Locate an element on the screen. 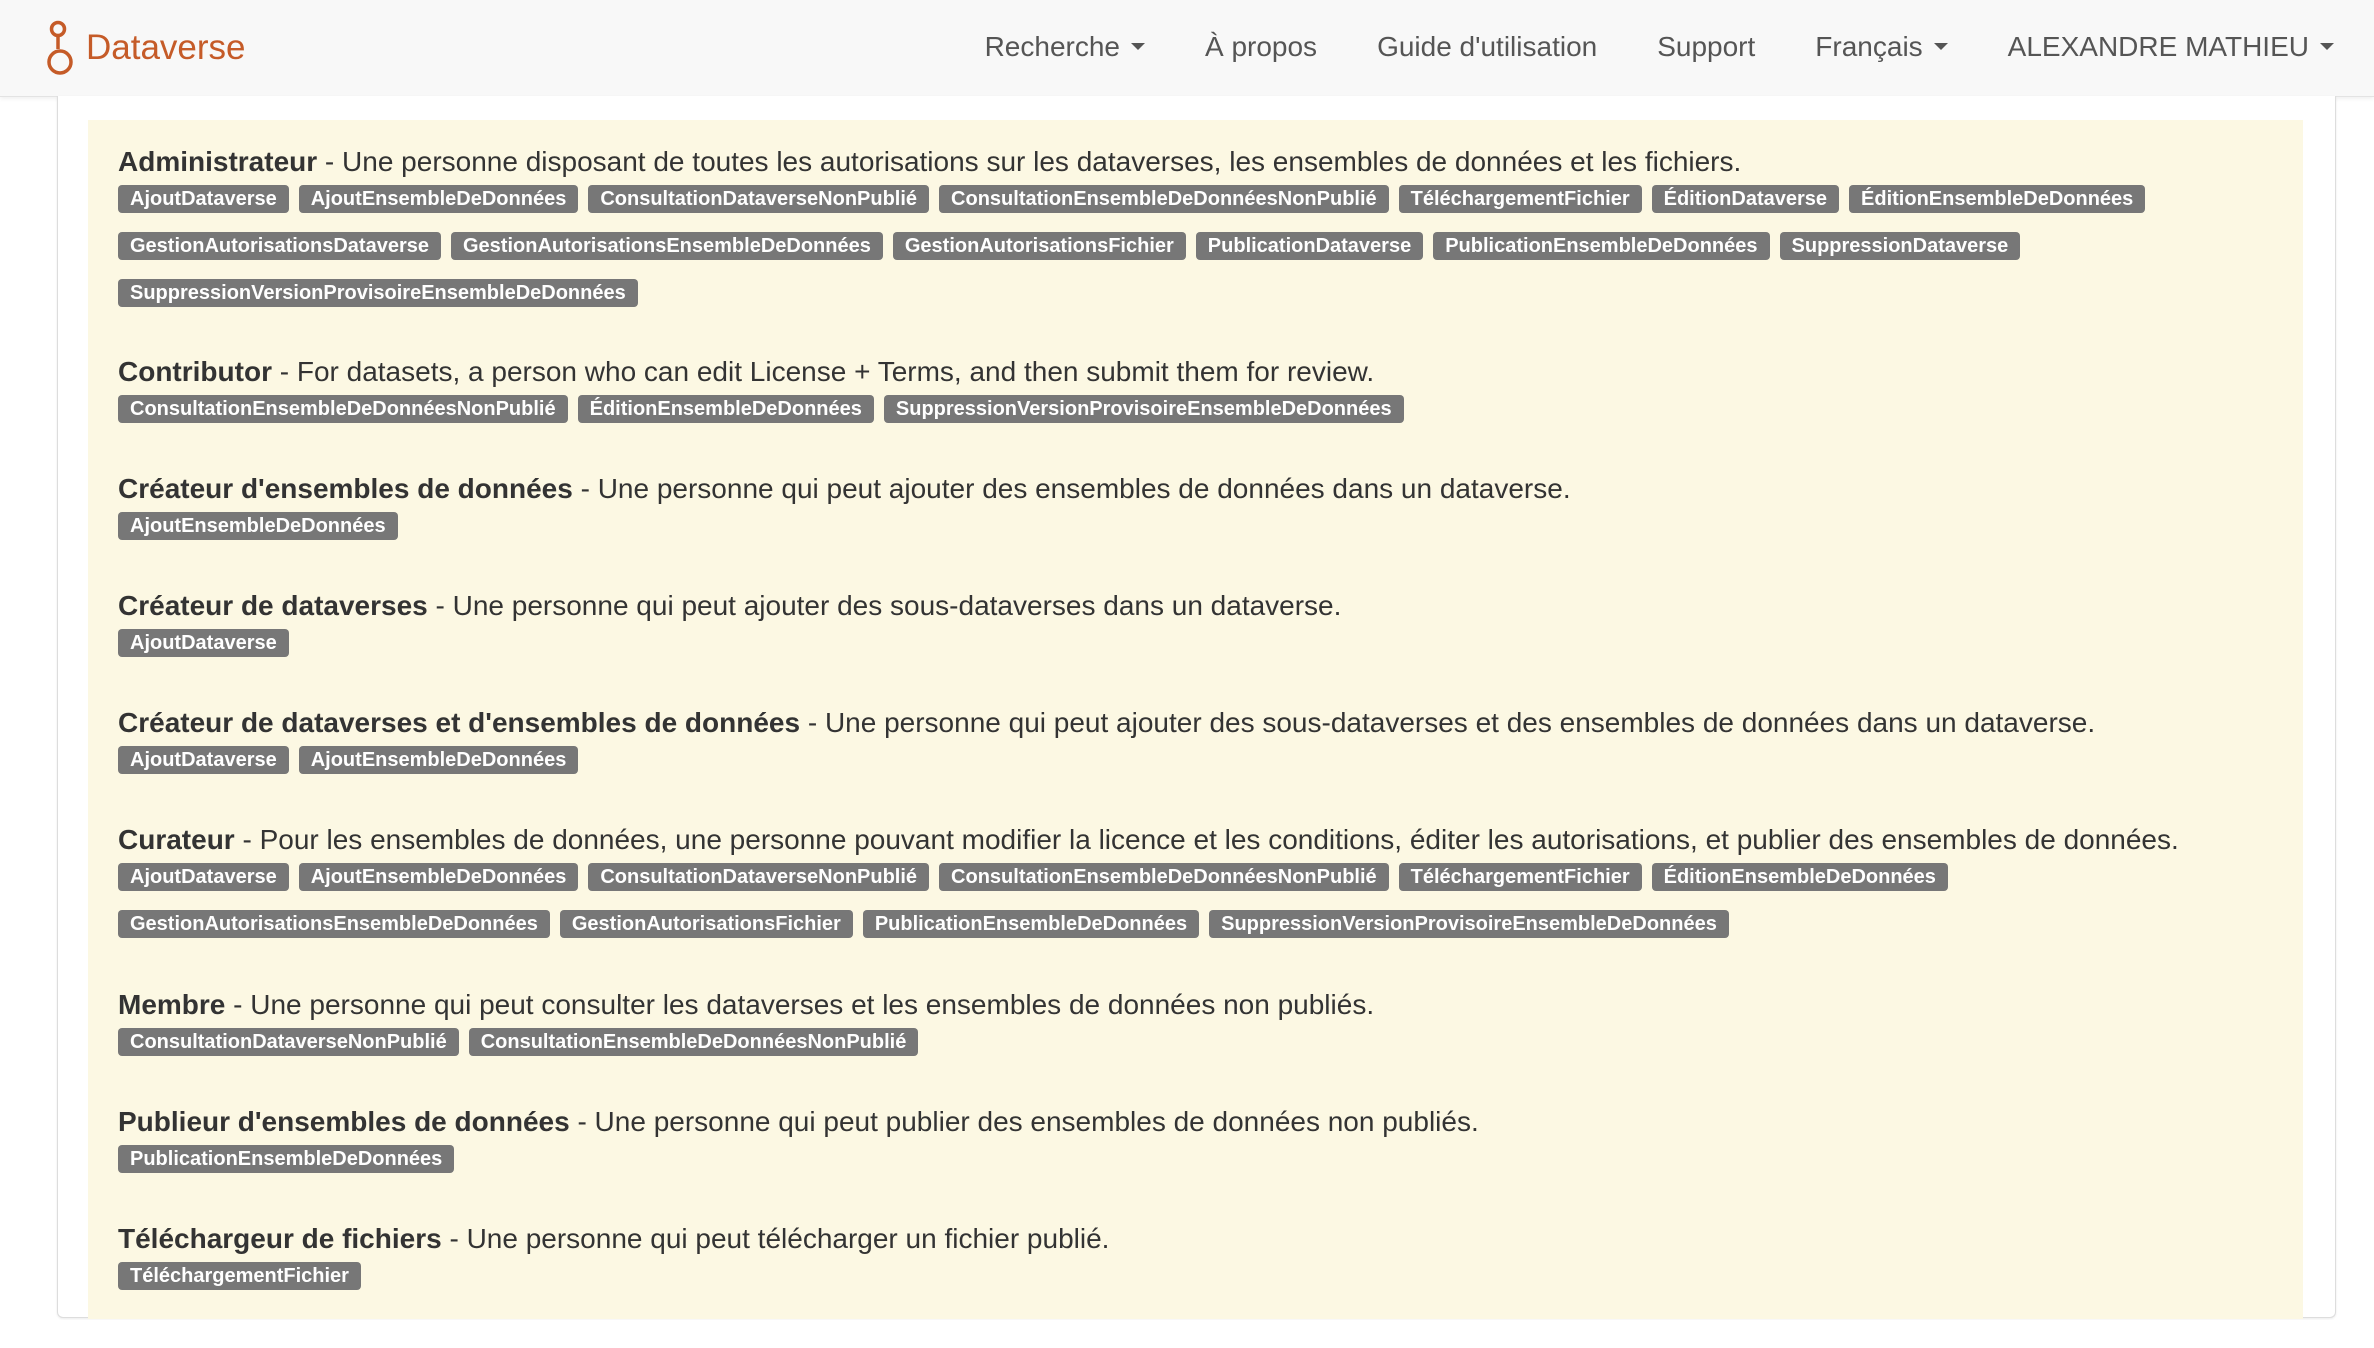  role-name: Créateur d'ensembles de données is located at coordinates (345, 488).